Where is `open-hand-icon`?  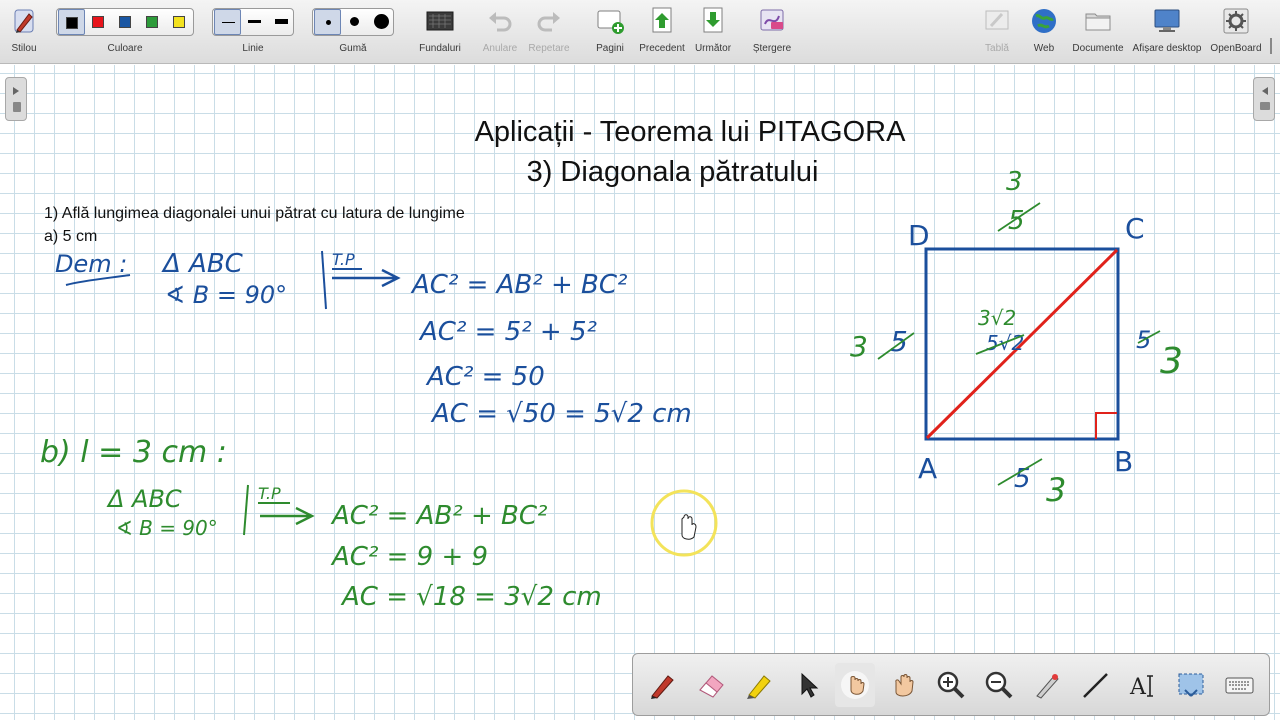
open-hand-icon is located at coordinates (904, 685).